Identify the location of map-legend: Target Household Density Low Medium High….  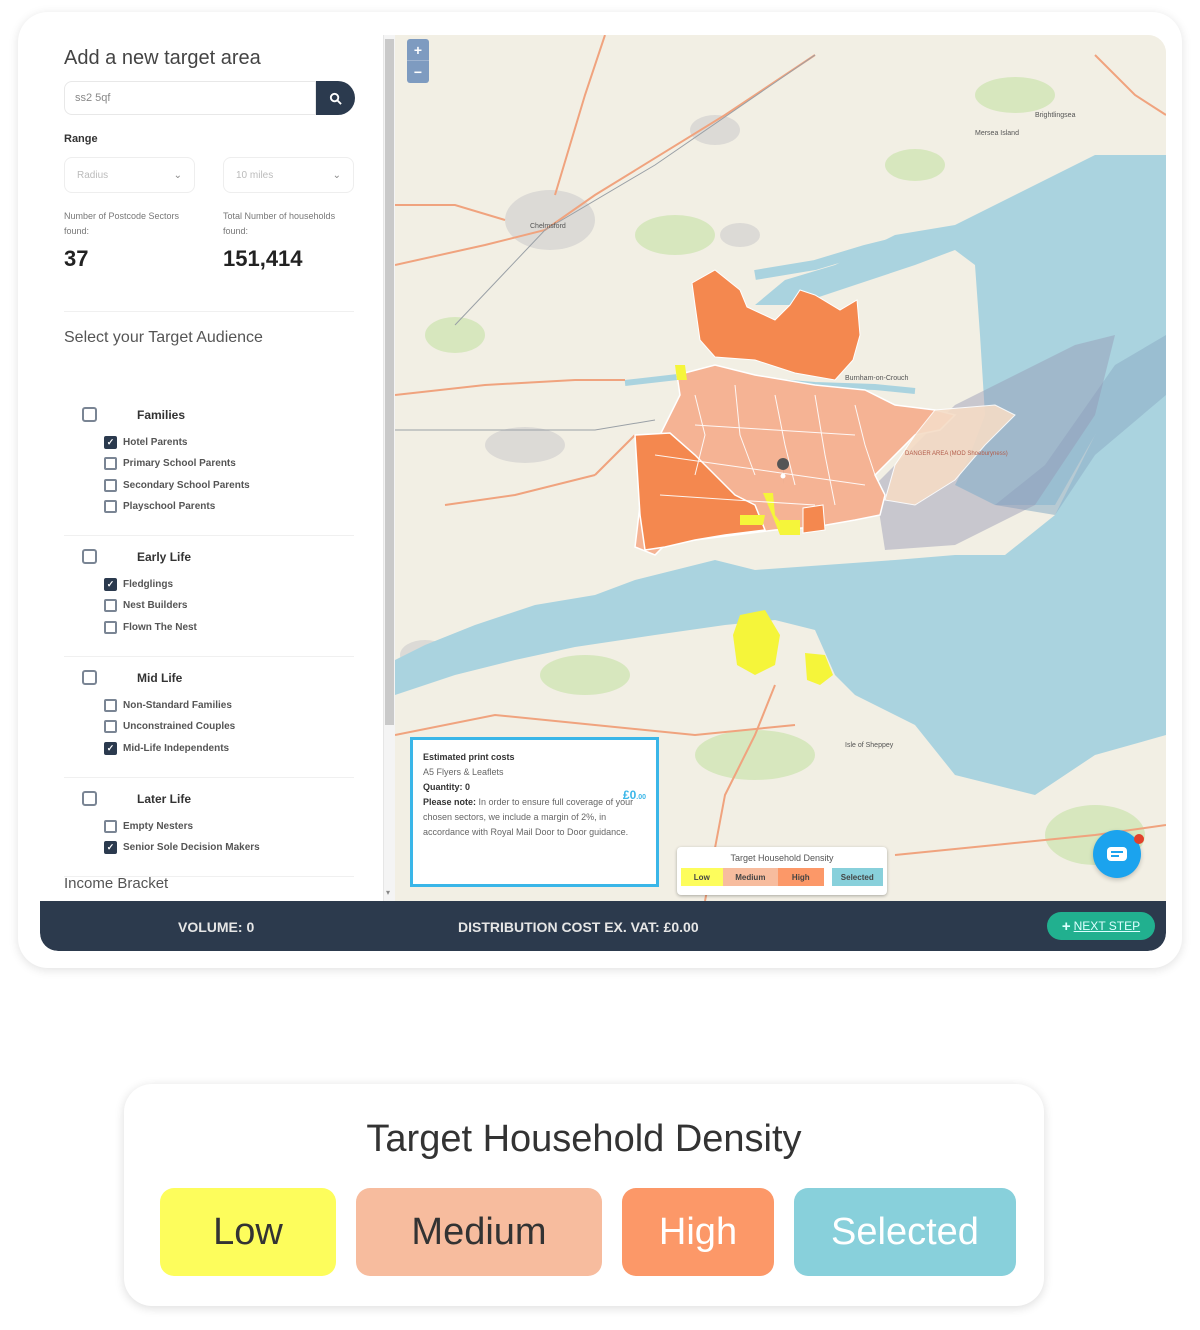
(782, 871).